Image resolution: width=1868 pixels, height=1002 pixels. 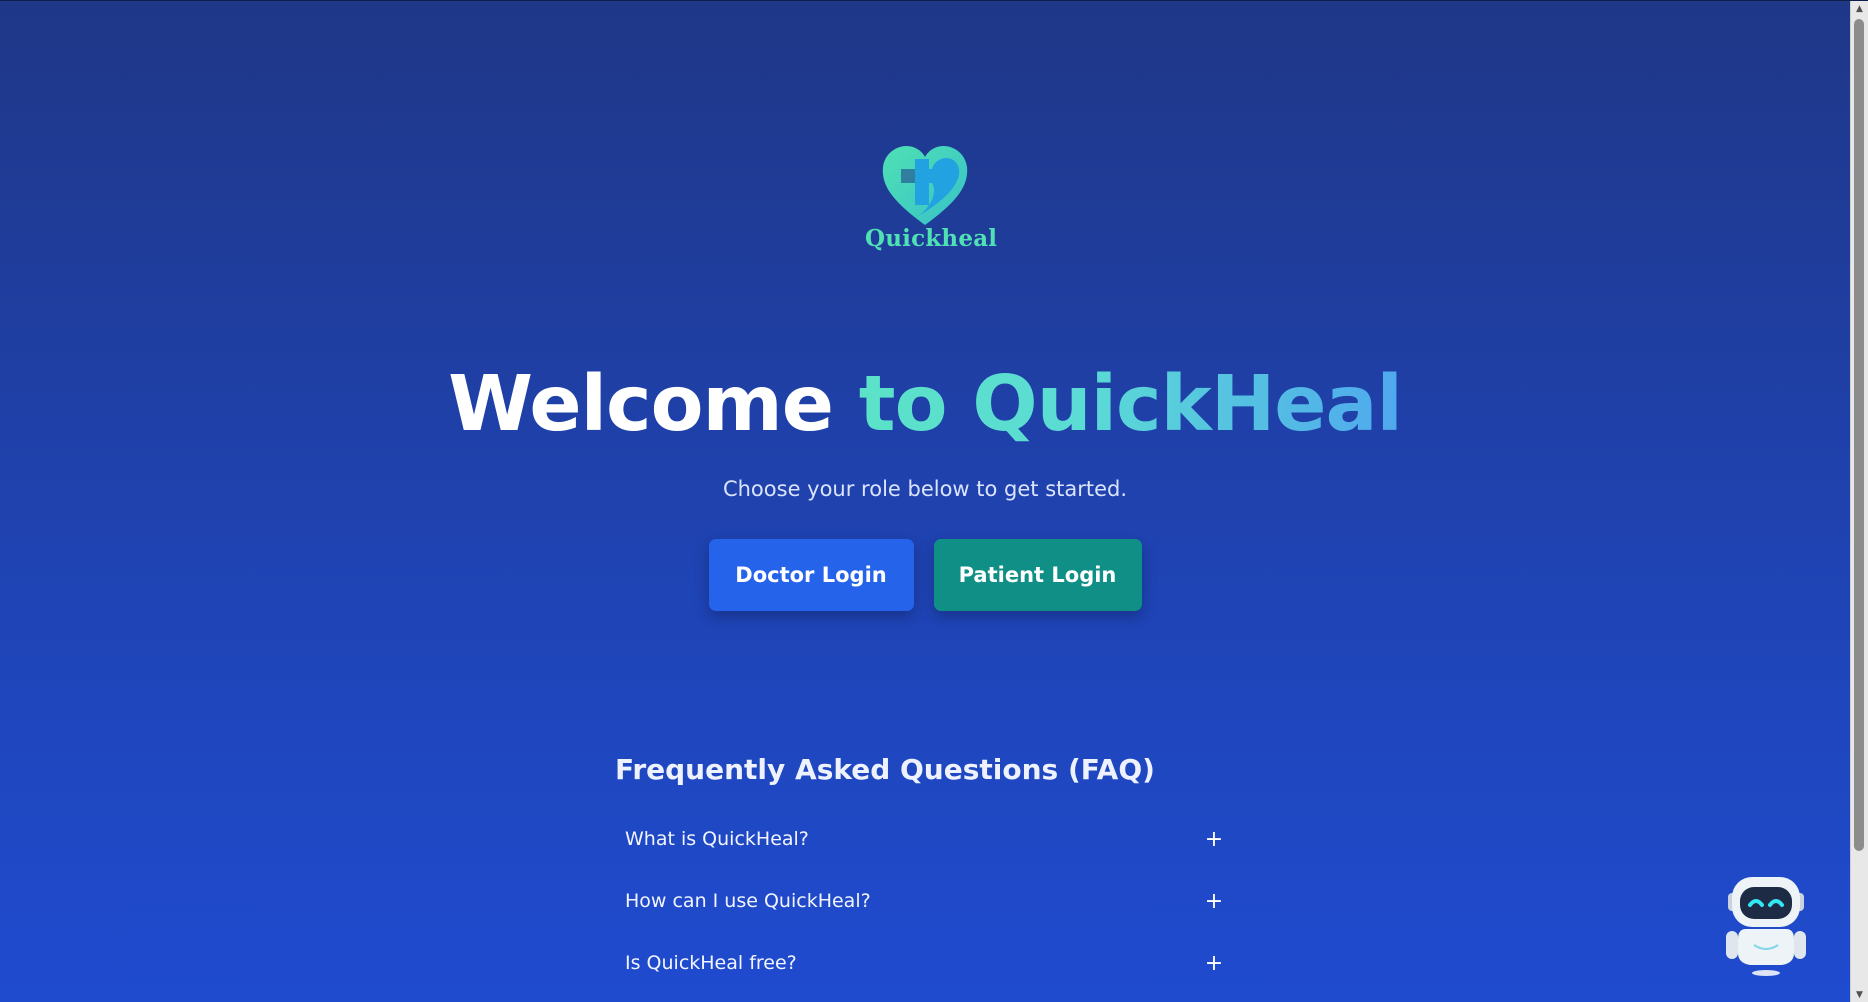 I want to click on title-welcome: Welcome, so click(x=641, y=404).